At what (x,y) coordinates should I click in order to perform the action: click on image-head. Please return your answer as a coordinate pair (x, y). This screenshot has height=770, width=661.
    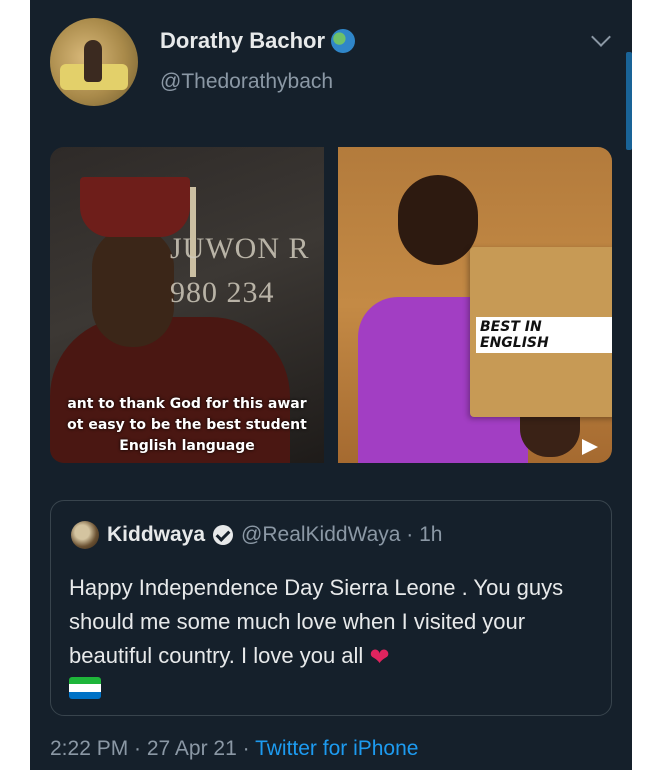
    Looking at the image, I should click on (438, 220).